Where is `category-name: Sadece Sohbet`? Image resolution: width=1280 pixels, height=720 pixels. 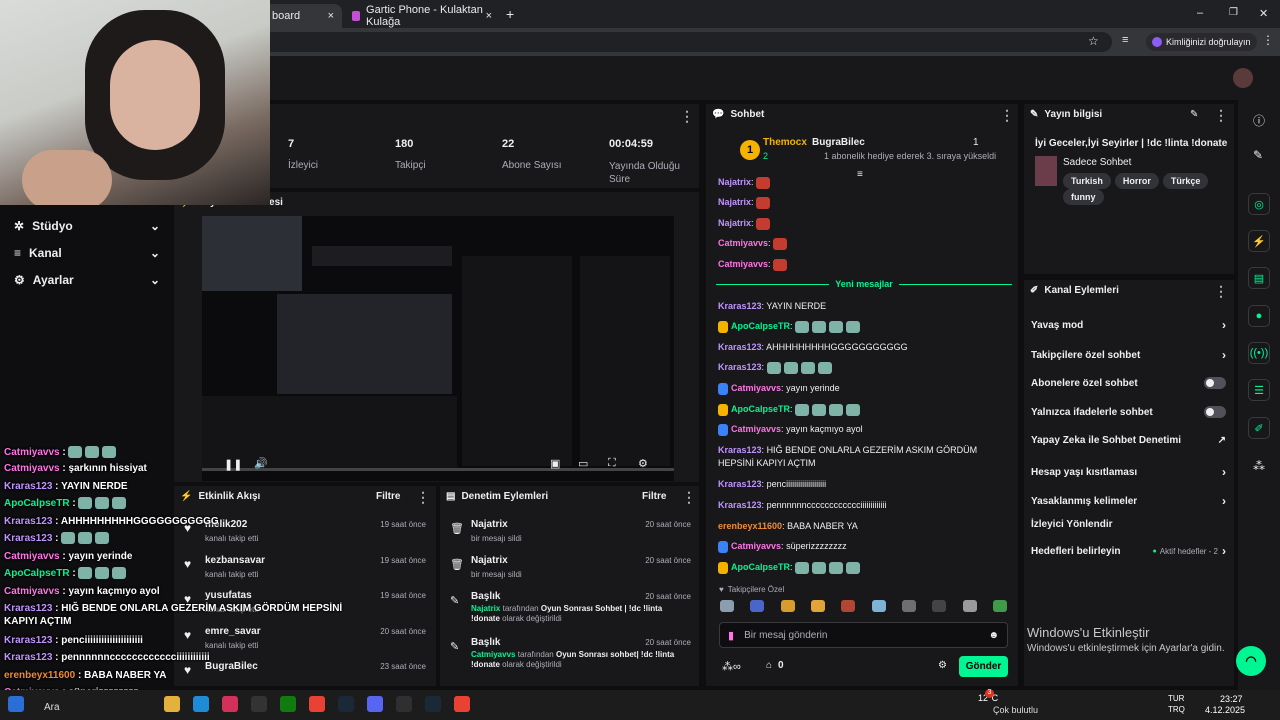
category-name: Sadece Sohbet is located at coordinates (1097, 162).